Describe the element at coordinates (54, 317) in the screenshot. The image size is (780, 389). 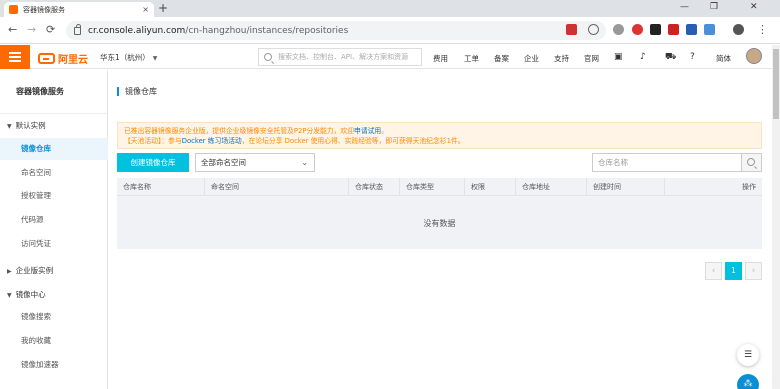
I see `sidebar-item-image-search: 镜像搜索` at that location.